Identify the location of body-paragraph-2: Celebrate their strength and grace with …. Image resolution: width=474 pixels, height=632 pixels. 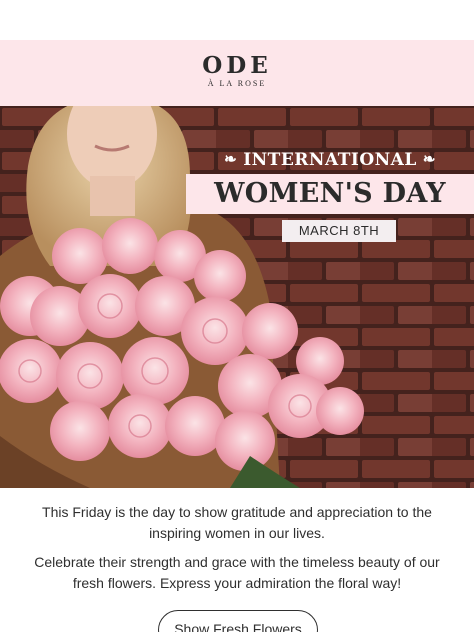
(237, 572).